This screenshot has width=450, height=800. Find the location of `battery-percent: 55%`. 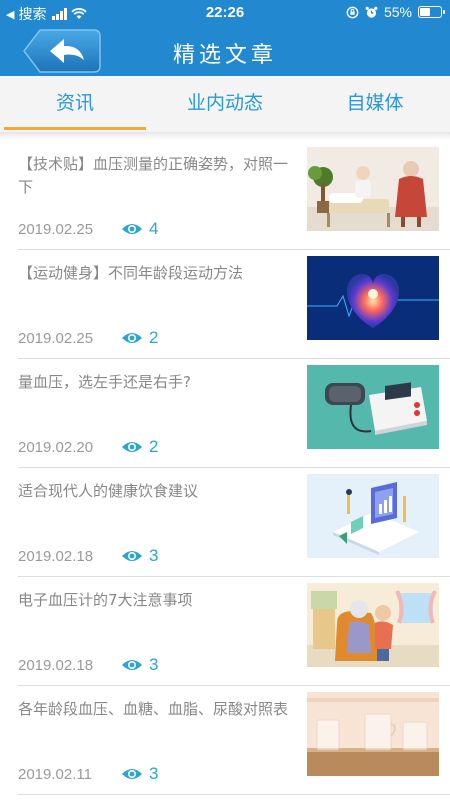

battery-percent: 55% is located at coordinates (397, 12).